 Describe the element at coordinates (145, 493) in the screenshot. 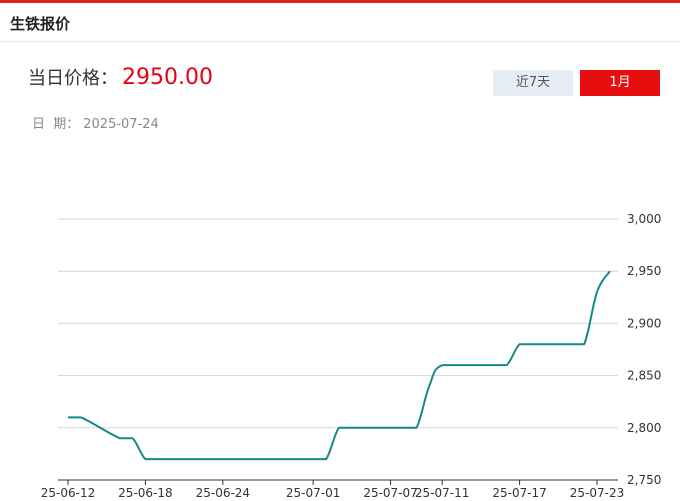

I see `x-tick-label: 25-06-18` at that location.